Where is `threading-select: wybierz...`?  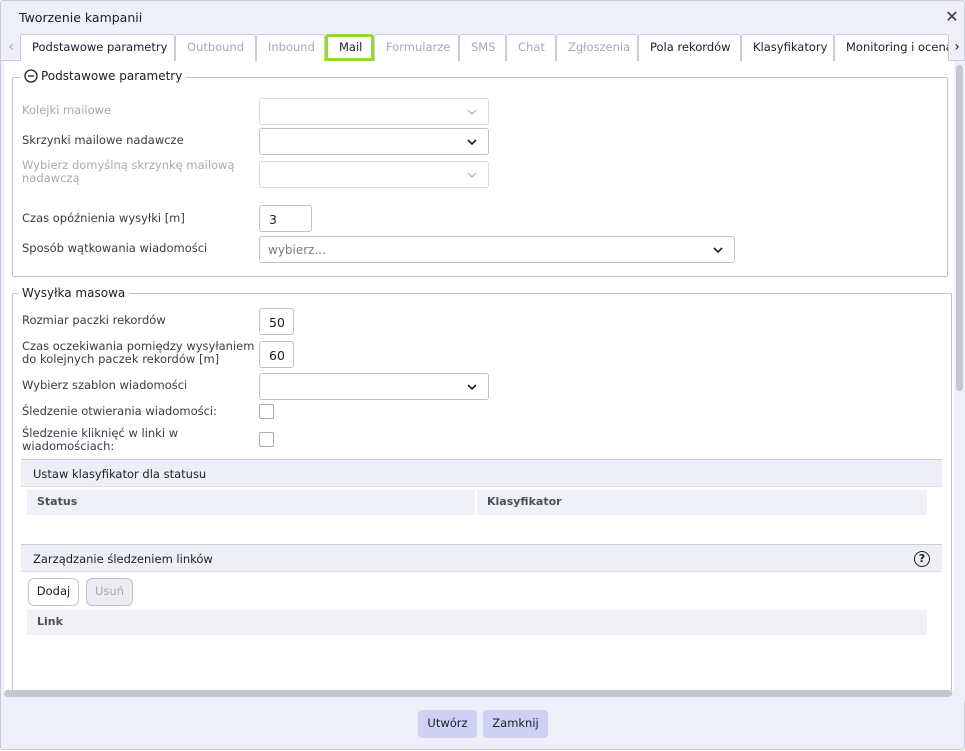
threading-select: wybierz... is located at coordinates (497, 249).